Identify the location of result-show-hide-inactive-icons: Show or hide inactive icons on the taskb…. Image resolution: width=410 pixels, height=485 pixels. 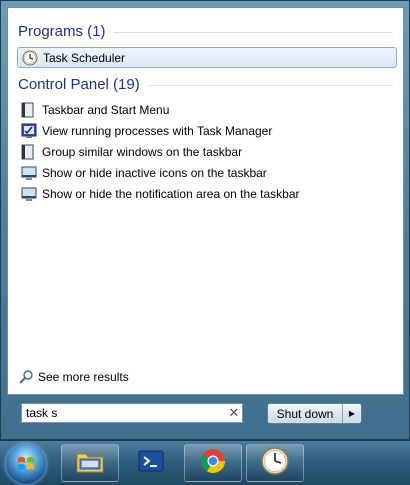
(207, 172).